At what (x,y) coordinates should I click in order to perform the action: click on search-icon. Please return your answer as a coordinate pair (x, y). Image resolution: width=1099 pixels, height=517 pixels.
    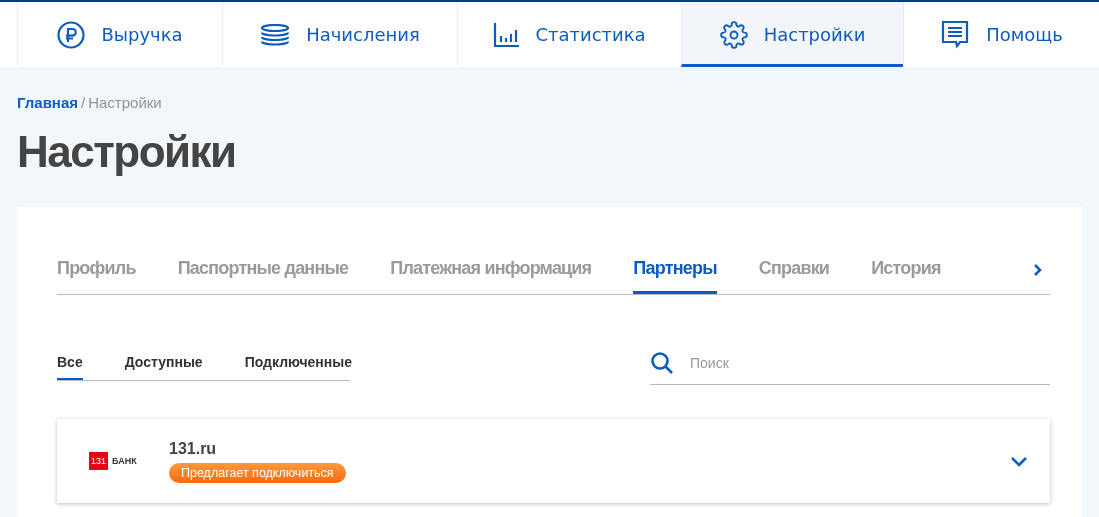
    Looking at the image, I should click on (662, 362).